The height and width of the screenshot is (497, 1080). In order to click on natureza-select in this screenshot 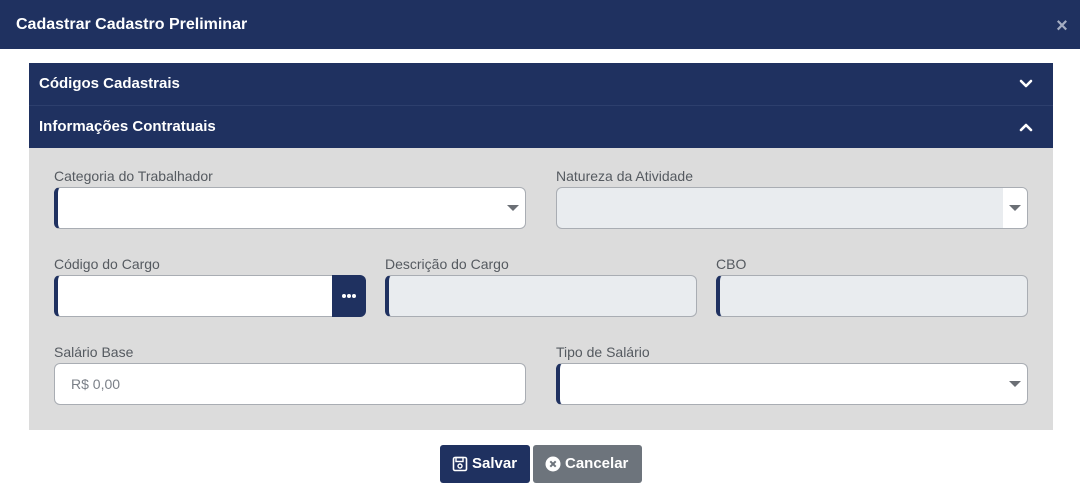, I will do `click(792, 208)`.